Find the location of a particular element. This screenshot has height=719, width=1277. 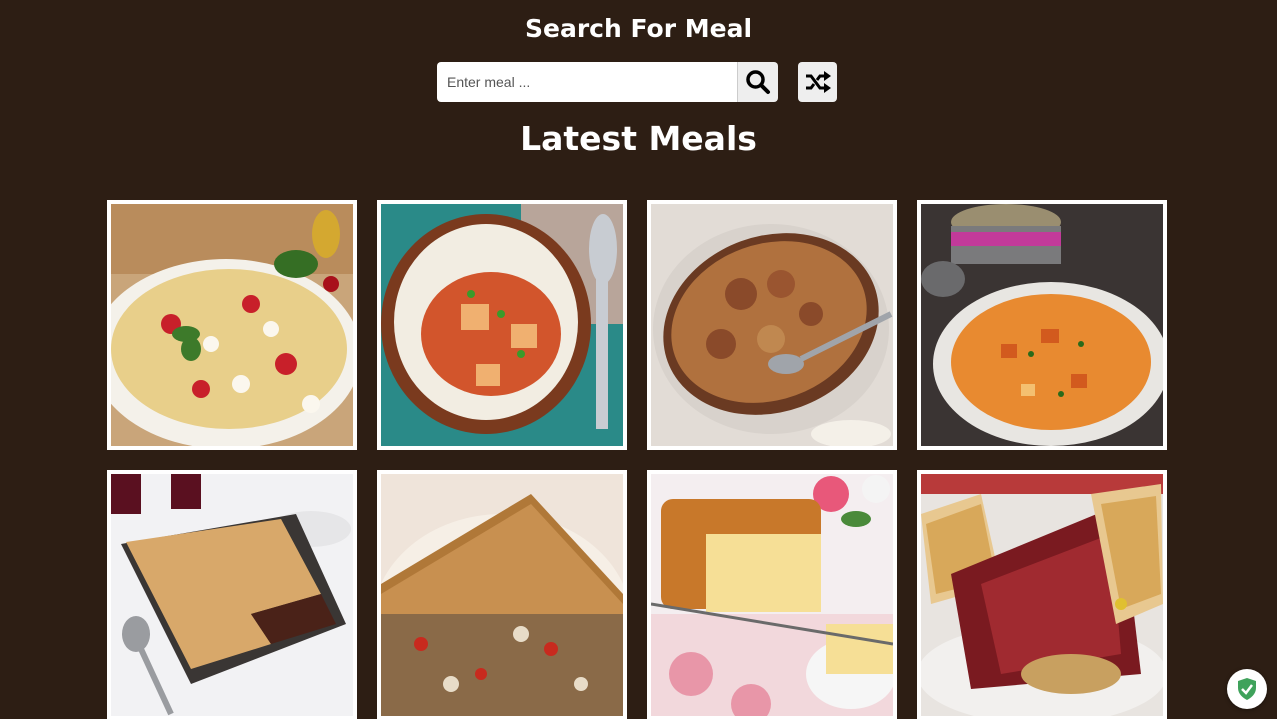

shuffle-icon is located at coordinates (818, 82).